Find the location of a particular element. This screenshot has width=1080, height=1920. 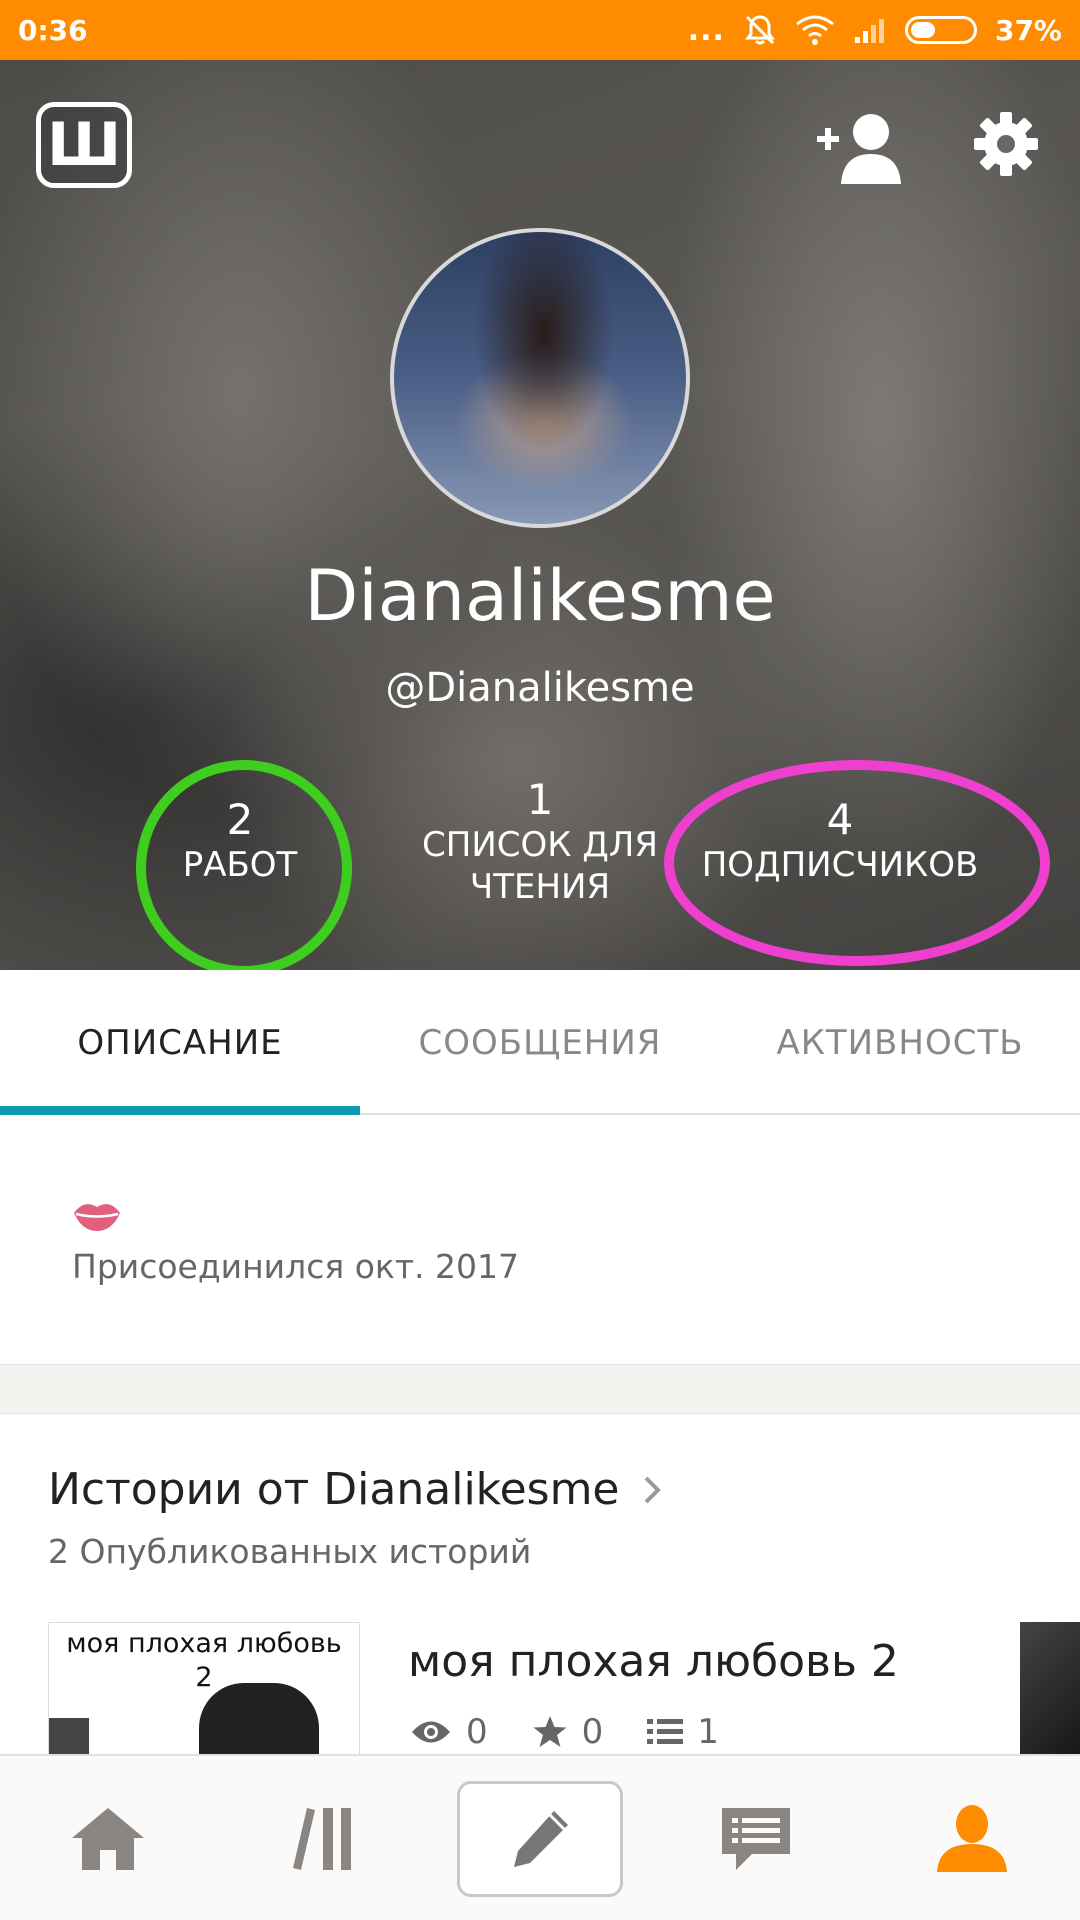

home-icon is located at coordinates (108, 1839).